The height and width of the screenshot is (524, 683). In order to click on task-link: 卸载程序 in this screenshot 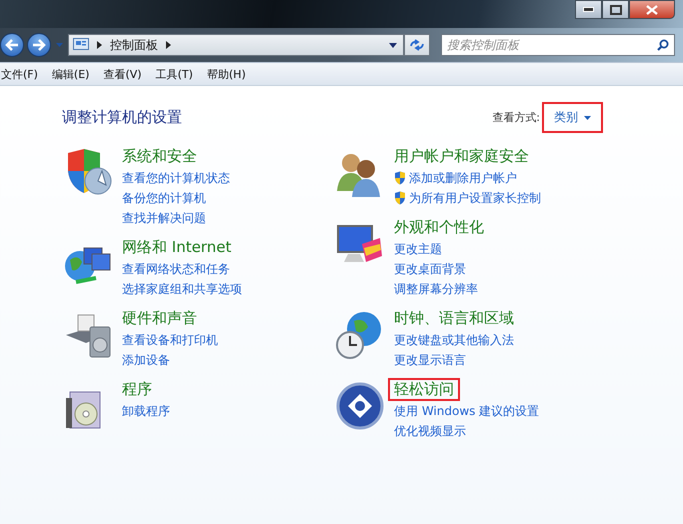, I will do `click(146, 411)`.